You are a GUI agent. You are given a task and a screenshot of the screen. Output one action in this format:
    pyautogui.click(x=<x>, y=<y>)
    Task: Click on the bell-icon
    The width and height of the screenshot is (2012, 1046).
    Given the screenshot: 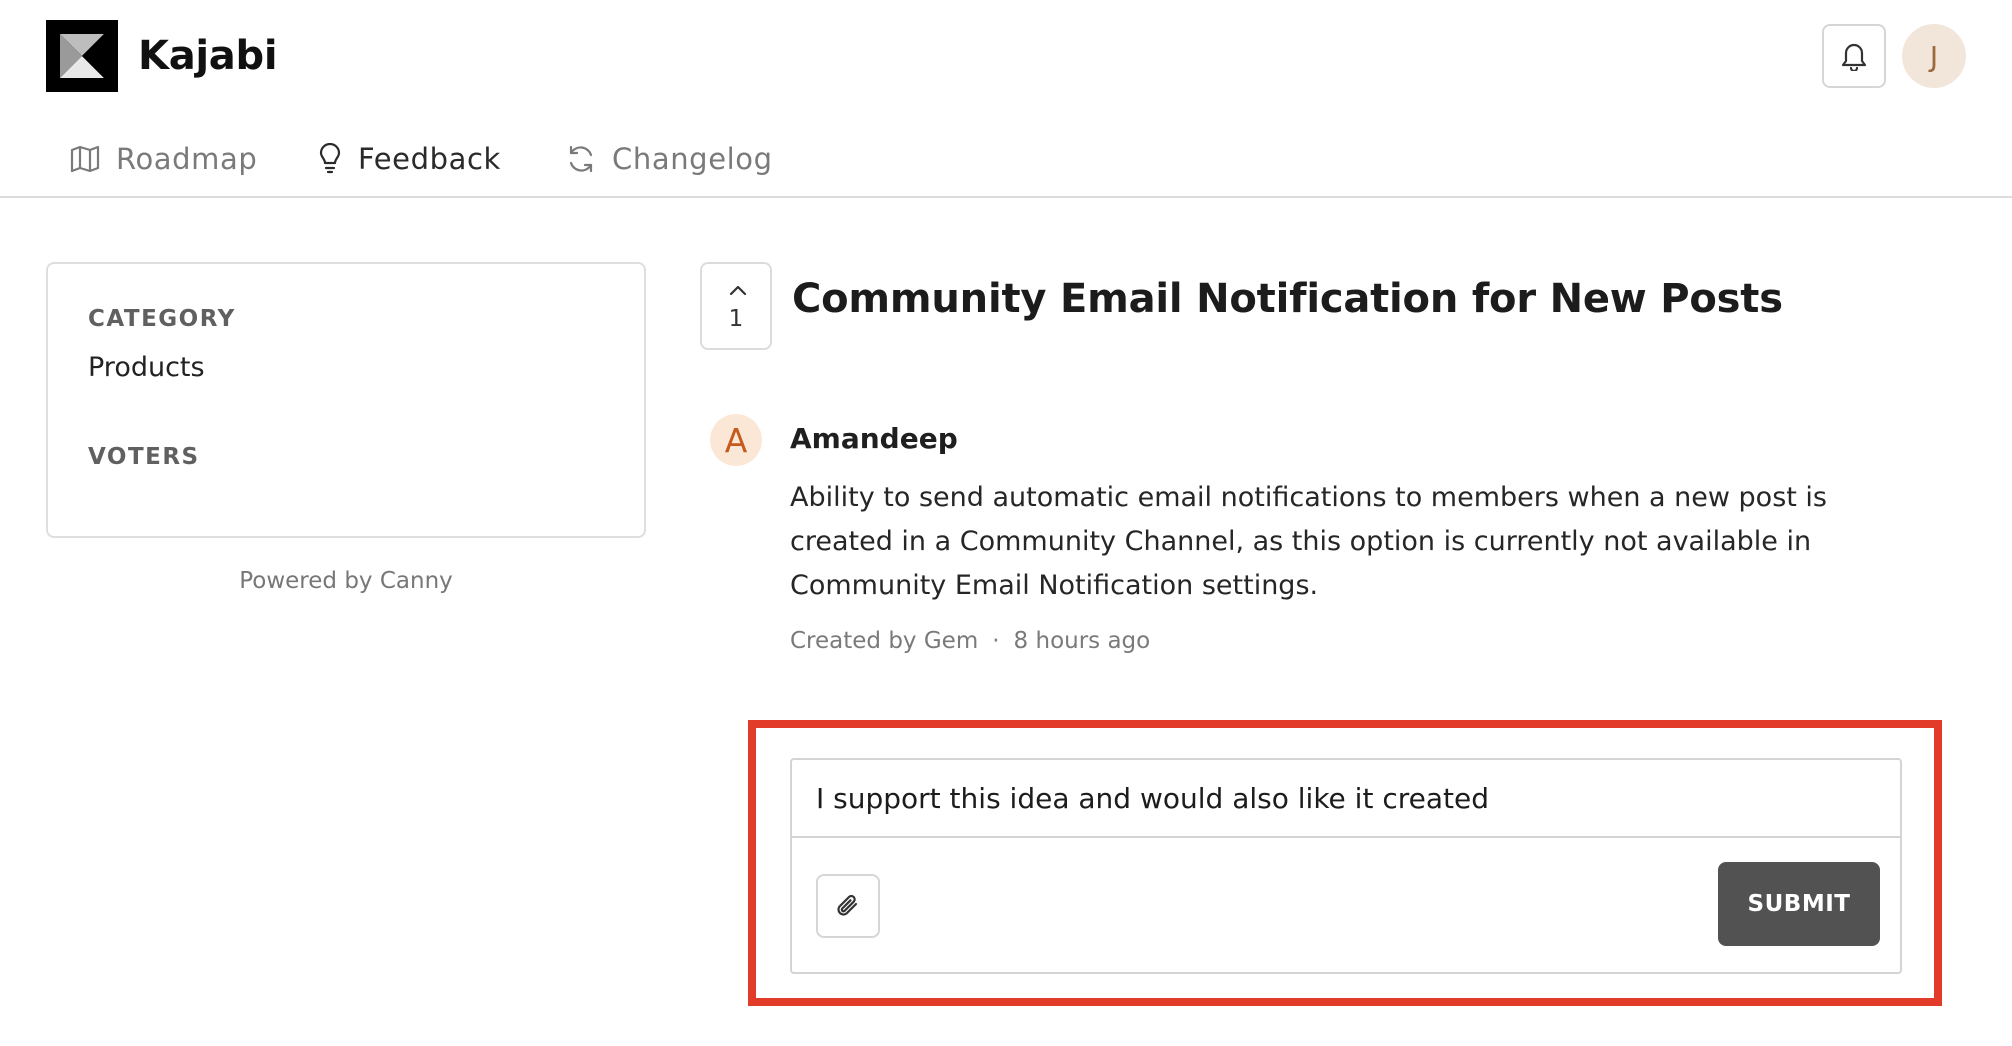 What is the action you would take?
    pyautogui.click(x=1854, y=57)
    